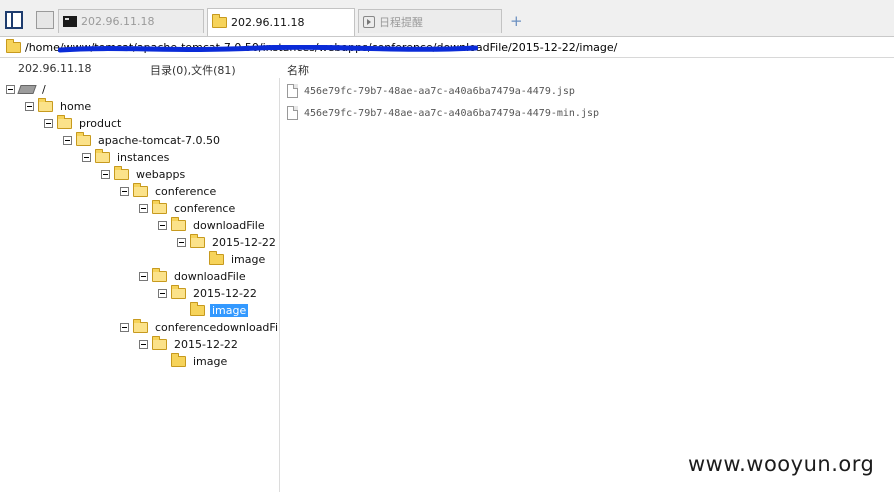 The height and width of the screenshot is (492, 894). What do you see at coordinates (14, 20) in the screenshot?
I see `panel-toggle-button` at bounding box center [14, 20].